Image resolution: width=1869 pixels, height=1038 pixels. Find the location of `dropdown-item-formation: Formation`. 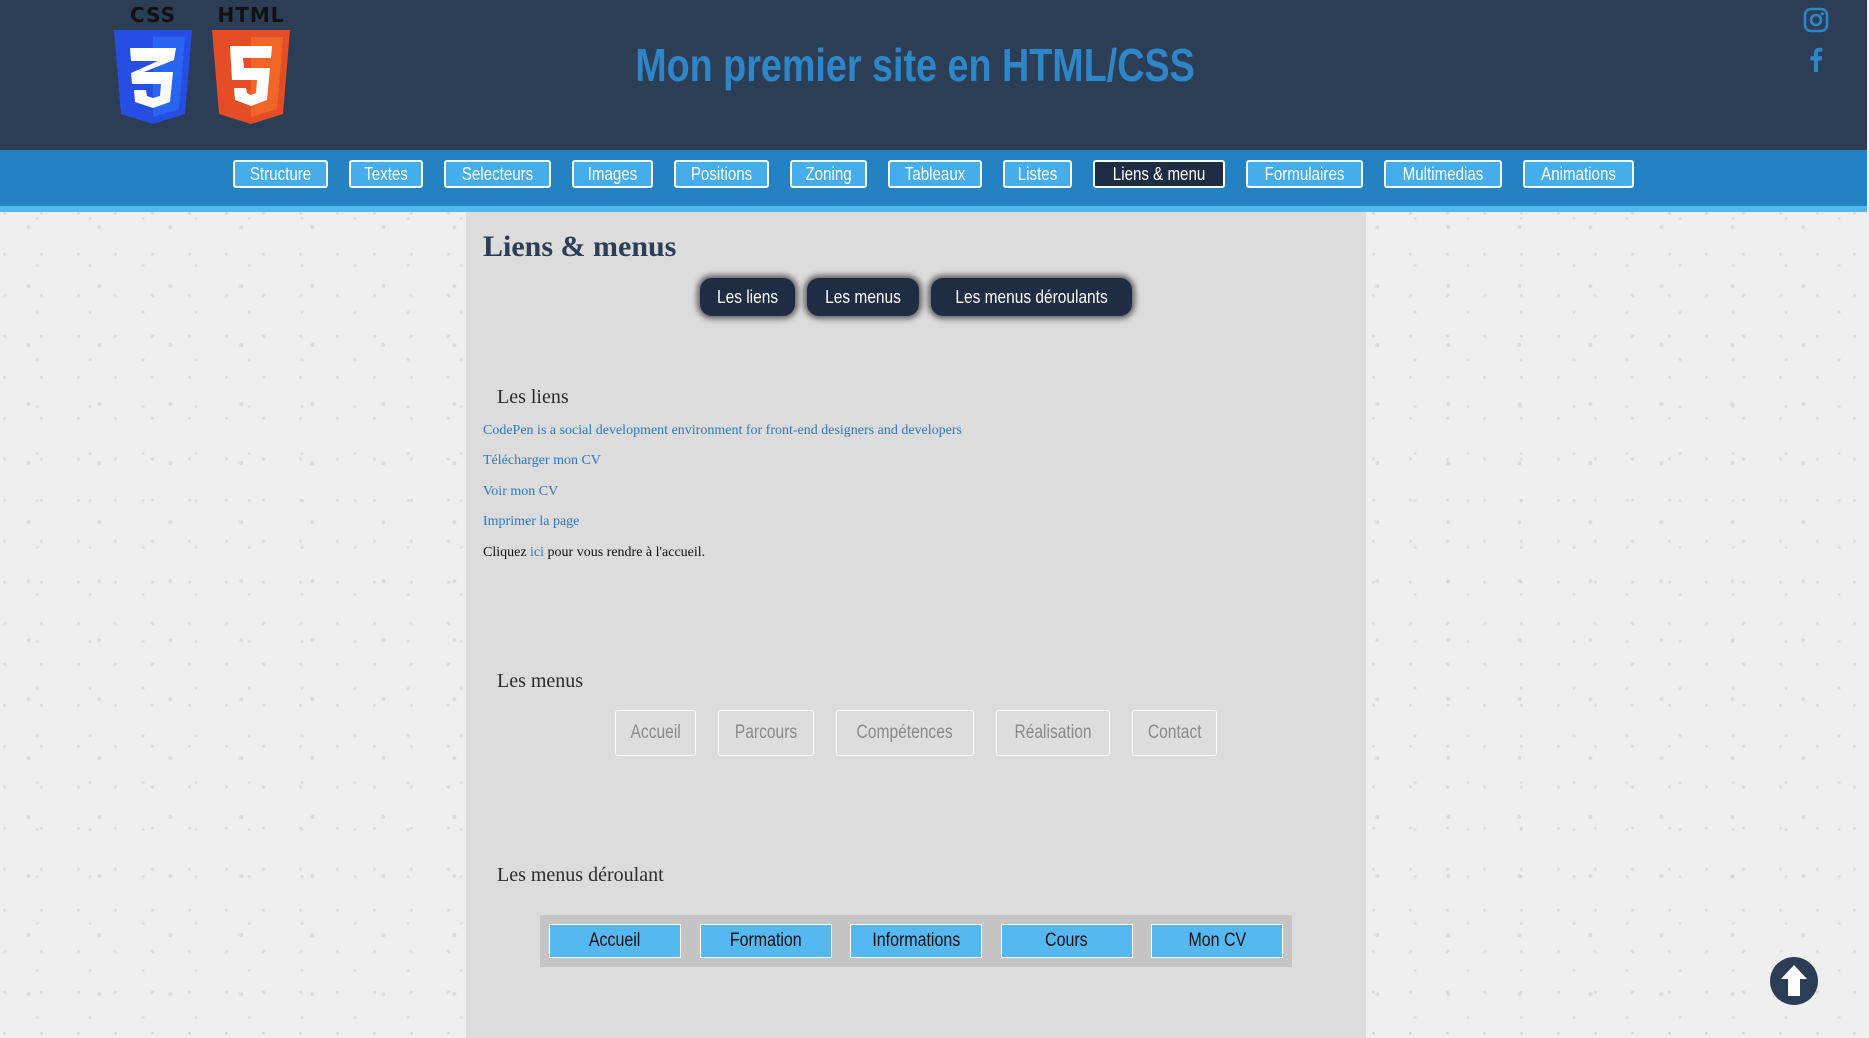

dropdown-item-formation: Formation is located at coordinates (765, 941).